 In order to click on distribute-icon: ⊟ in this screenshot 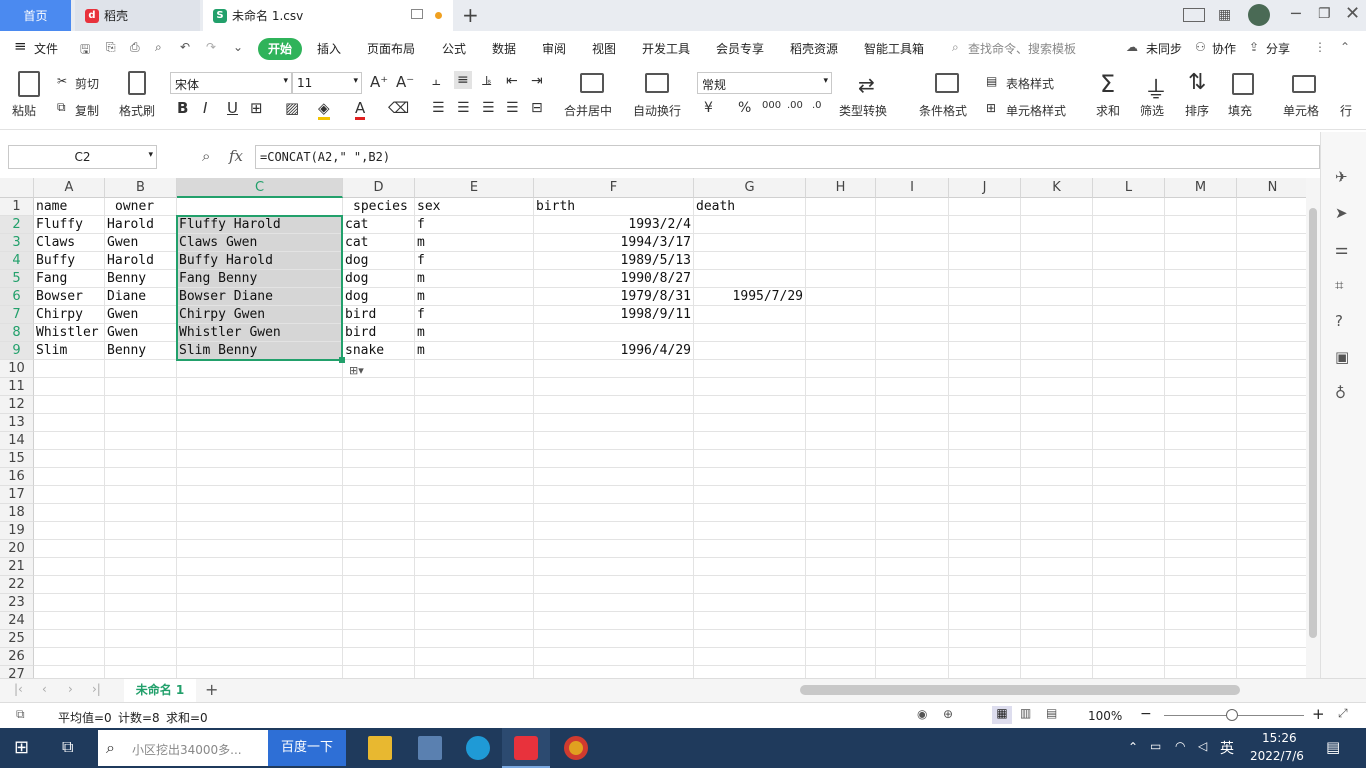, I will do `click(537, 108)`.